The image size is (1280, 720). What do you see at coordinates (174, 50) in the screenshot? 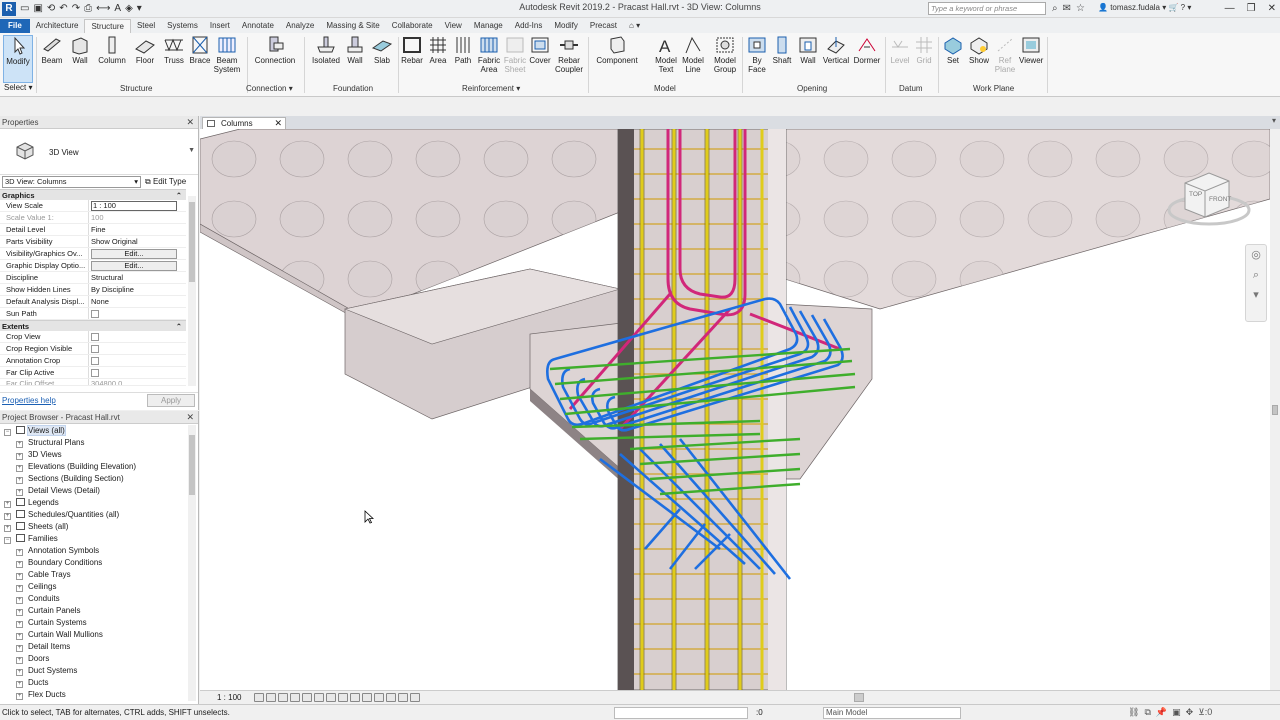
I see `truss-button: Truss` at bounding box center [174, 50].